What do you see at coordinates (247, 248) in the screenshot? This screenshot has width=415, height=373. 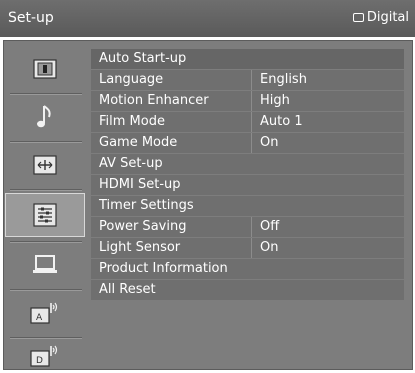 I see `menu-item-light-sensor: Light Sensor On` at bounding box center [247, 248].